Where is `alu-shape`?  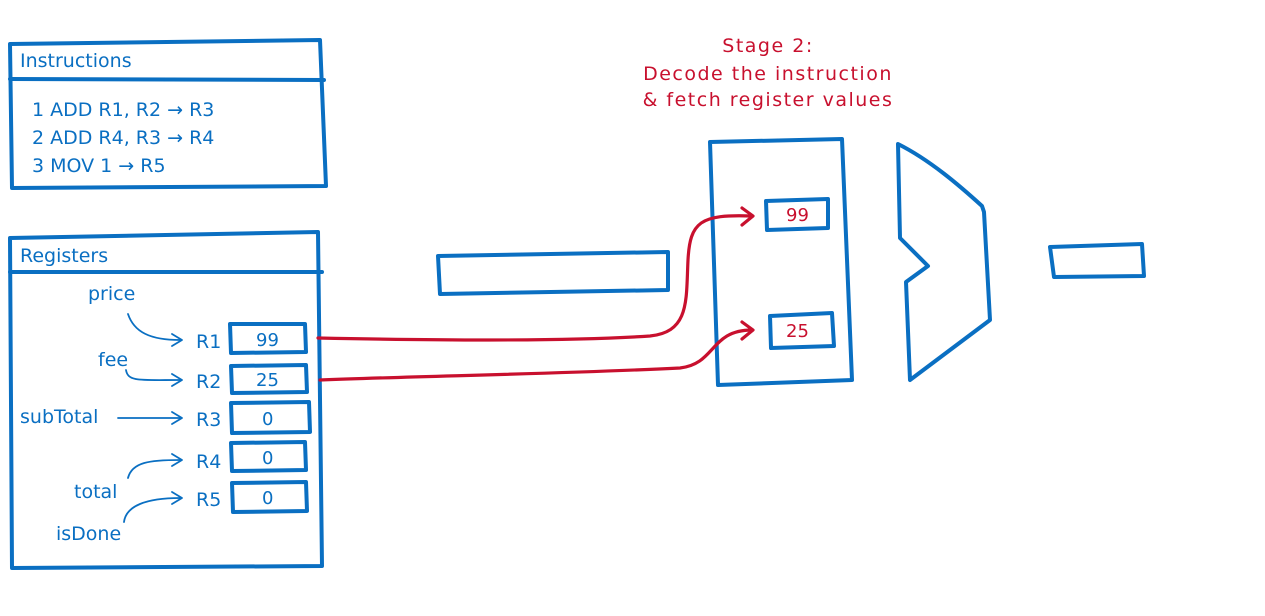 alu-shape is located at coordinates (944, 262).